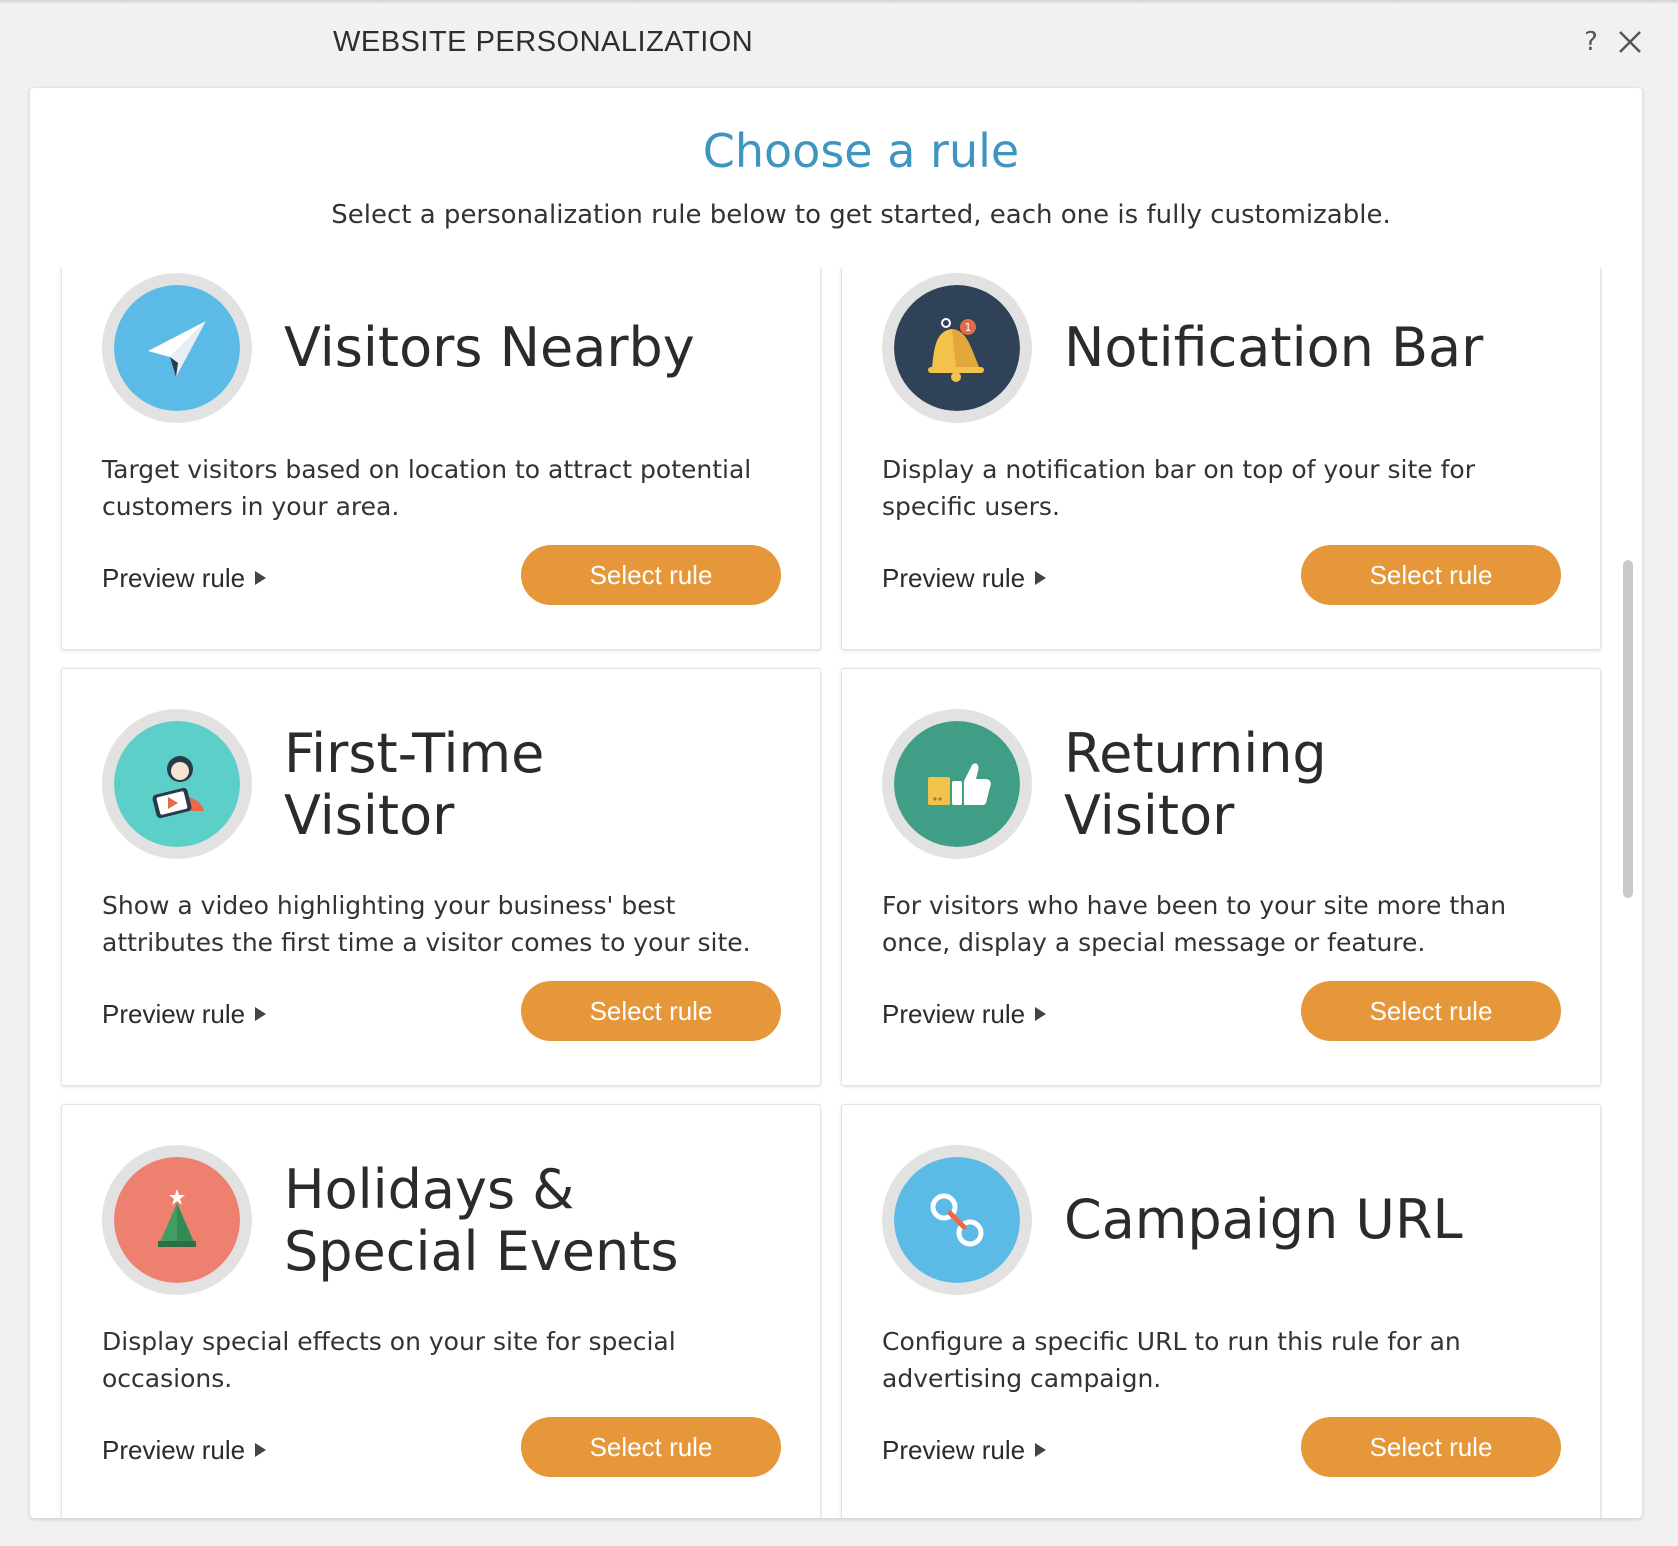  I want to click on rule-title: Campaign URL, so click(1263, 1219).